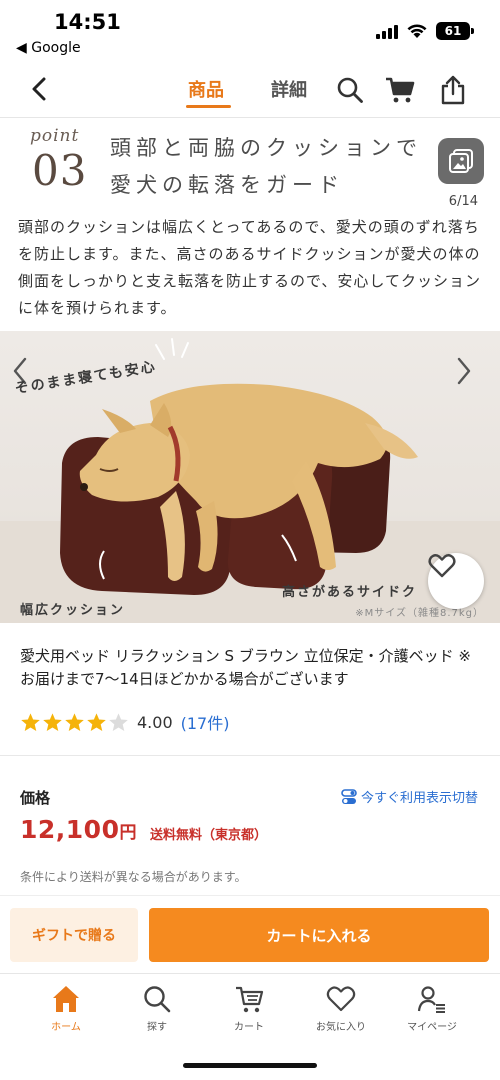  I want to click on banner-title: 頭部と両脇のクッションで 愛犬の転落をガード, so click(280, 167).